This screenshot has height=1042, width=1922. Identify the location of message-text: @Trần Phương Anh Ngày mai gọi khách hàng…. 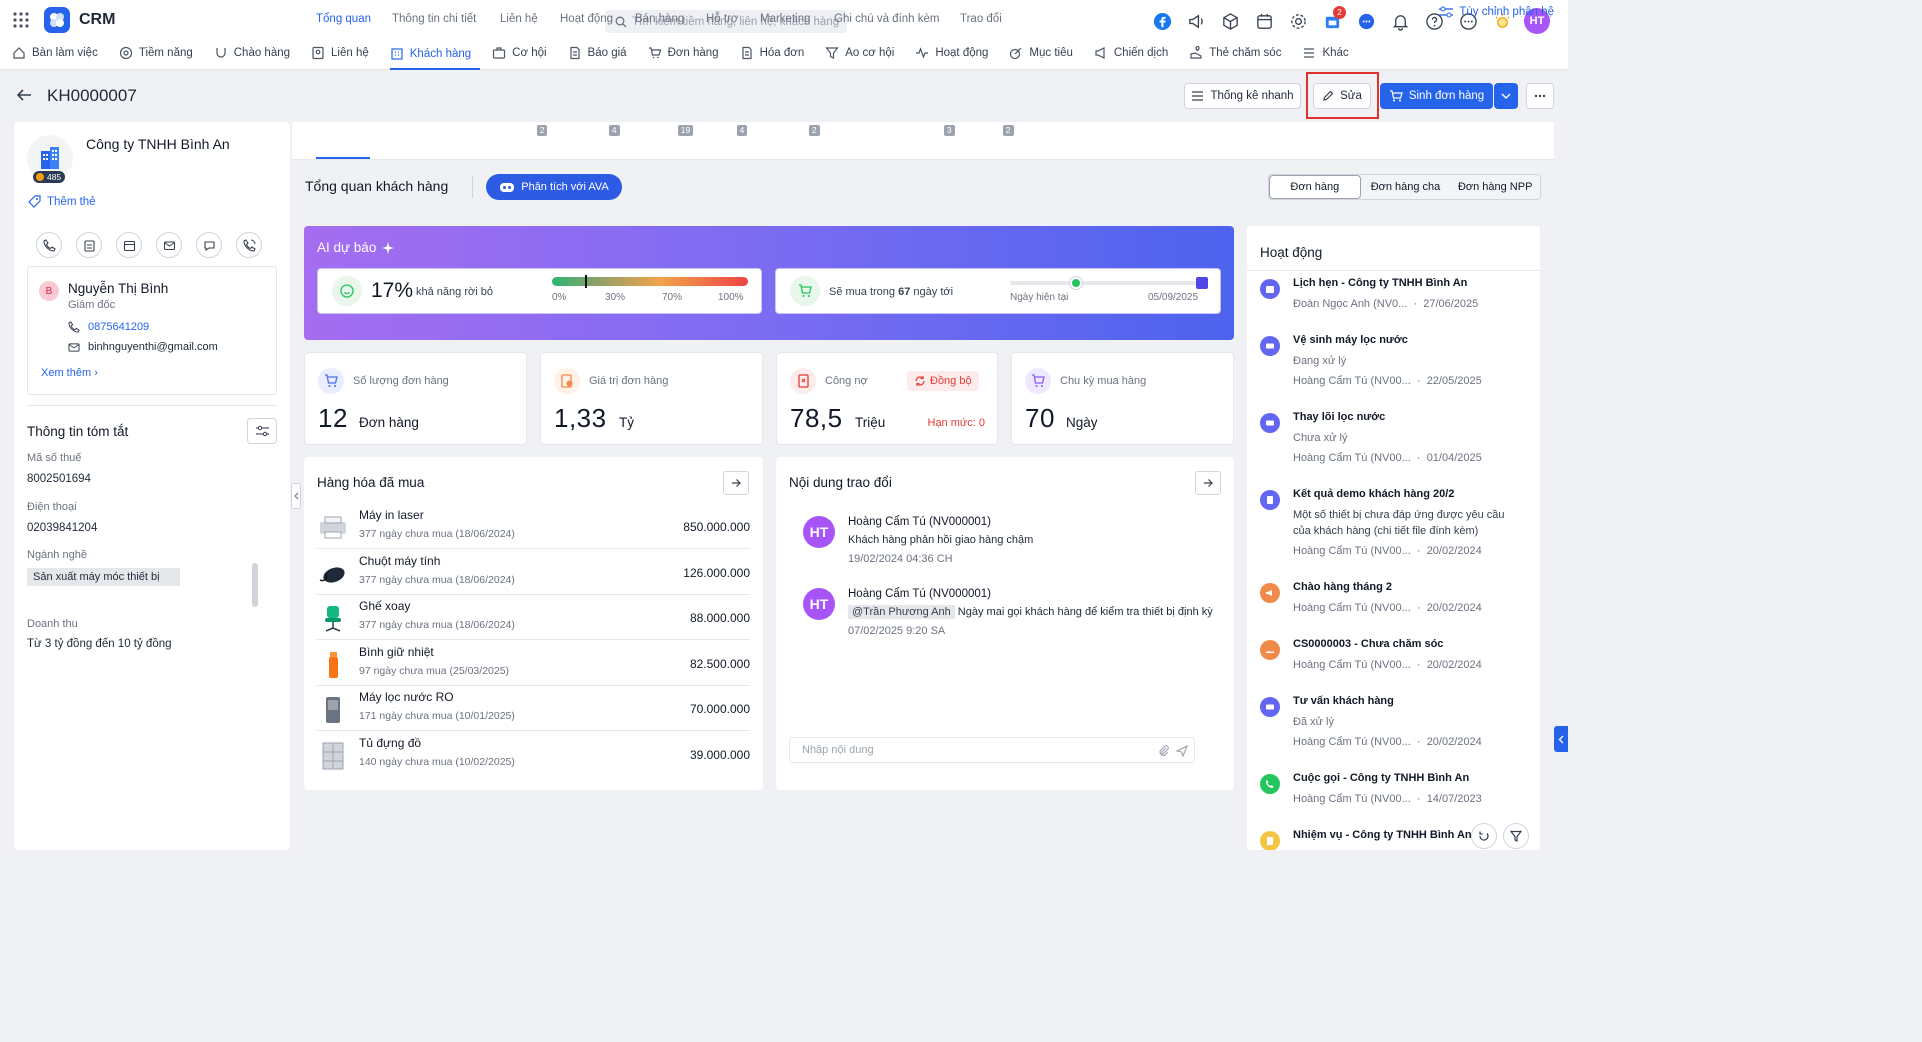
(1030, 612).